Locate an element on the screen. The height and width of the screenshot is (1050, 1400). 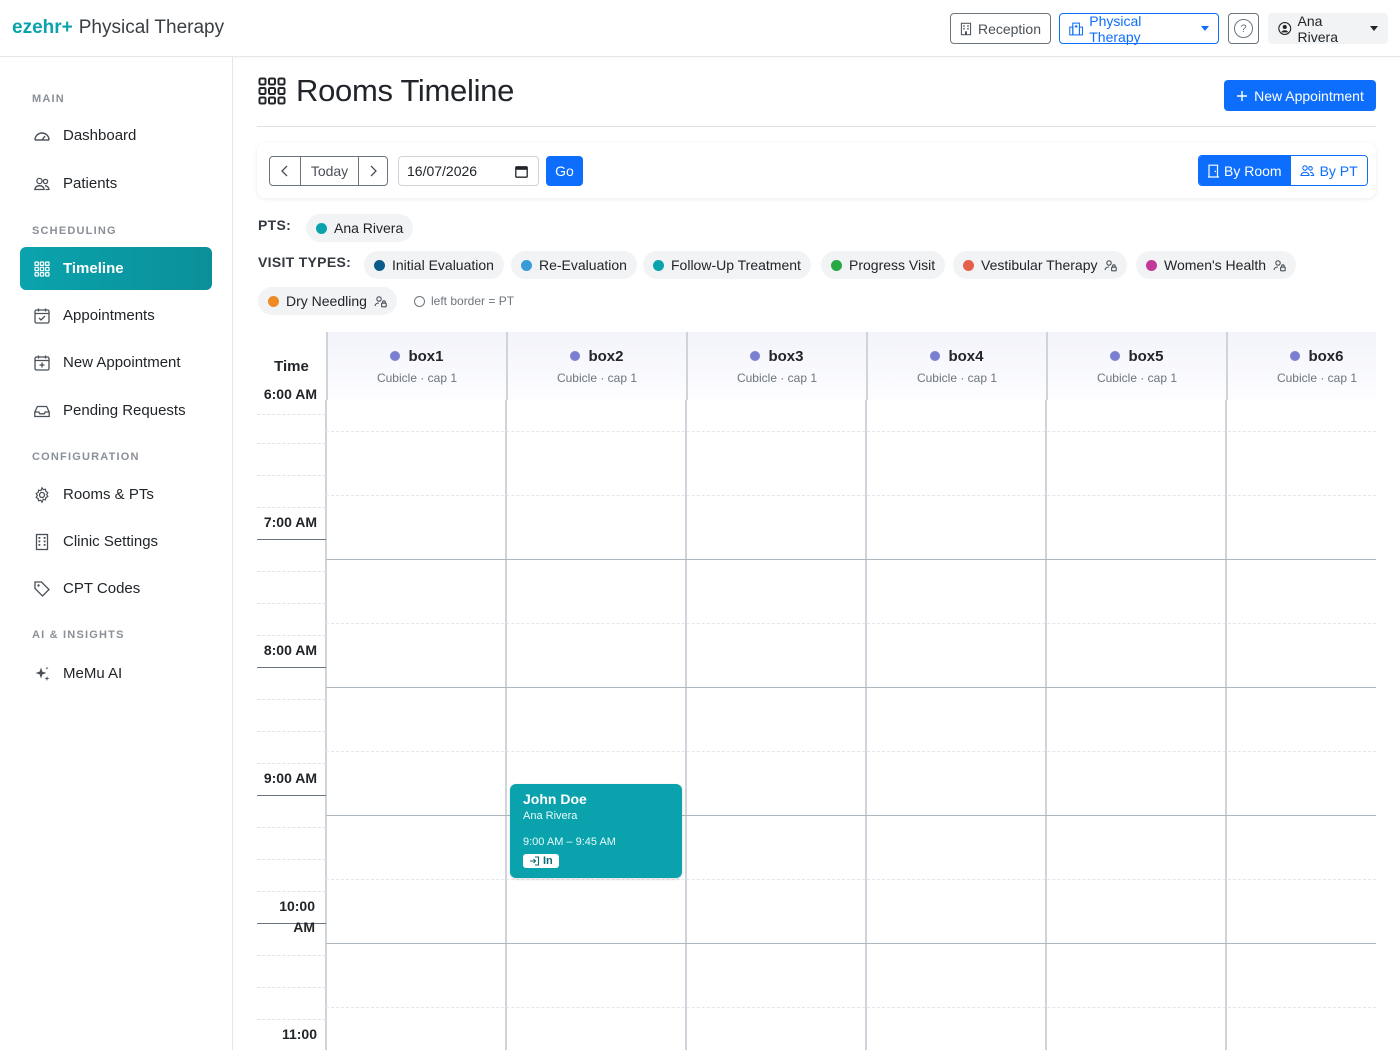
visit-type-chip: Follow-Up Treatment is located at coordinates (727, 265).